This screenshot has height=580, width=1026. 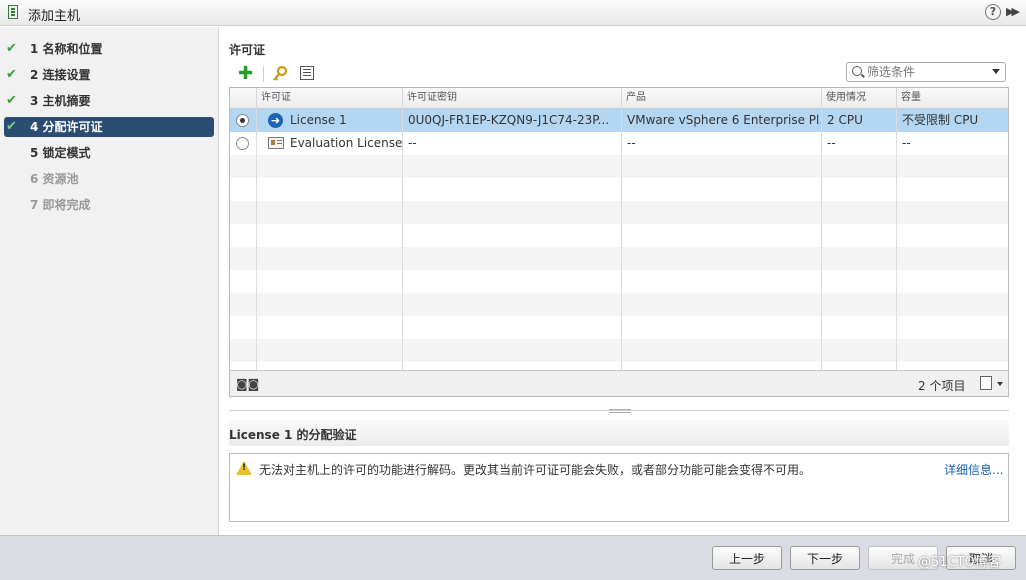 What do you see at coordinates (13, 12) in the screenshot?
I see `add-host-icon` at bounding box center [13, 12].